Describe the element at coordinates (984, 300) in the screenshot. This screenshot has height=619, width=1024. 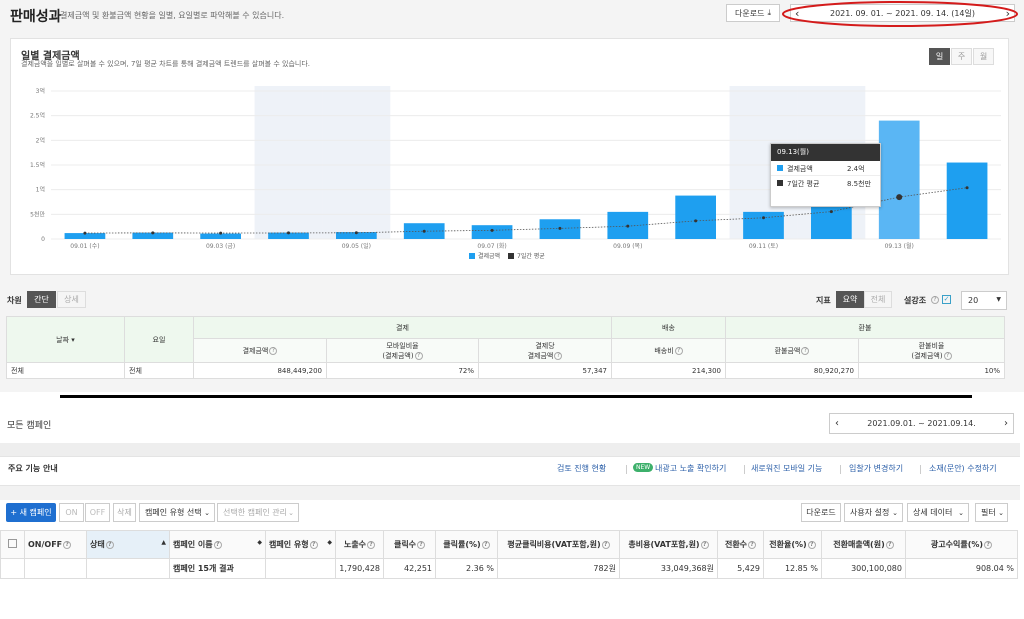
I see `page-size-select: 20 ▼` at that location.